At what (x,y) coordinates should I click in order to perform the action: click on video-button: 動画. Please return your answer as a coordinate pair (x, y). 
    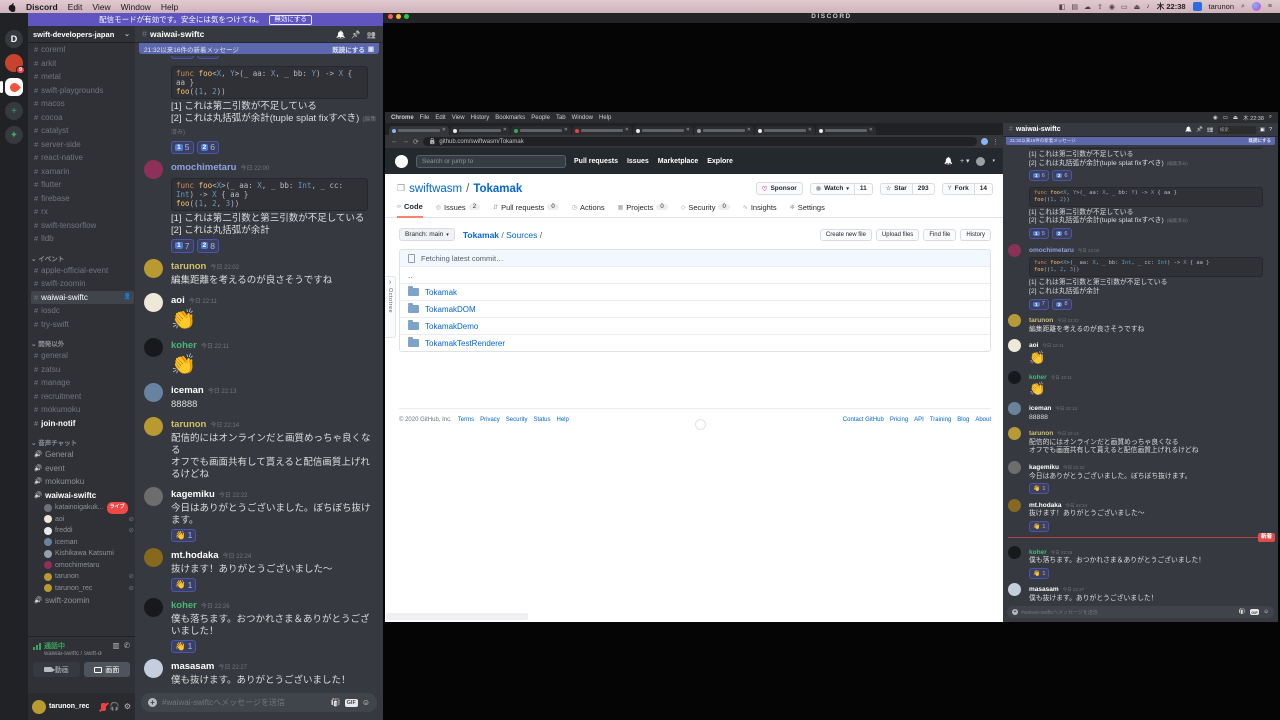
    Looking at the image, I should click on (56, 669).